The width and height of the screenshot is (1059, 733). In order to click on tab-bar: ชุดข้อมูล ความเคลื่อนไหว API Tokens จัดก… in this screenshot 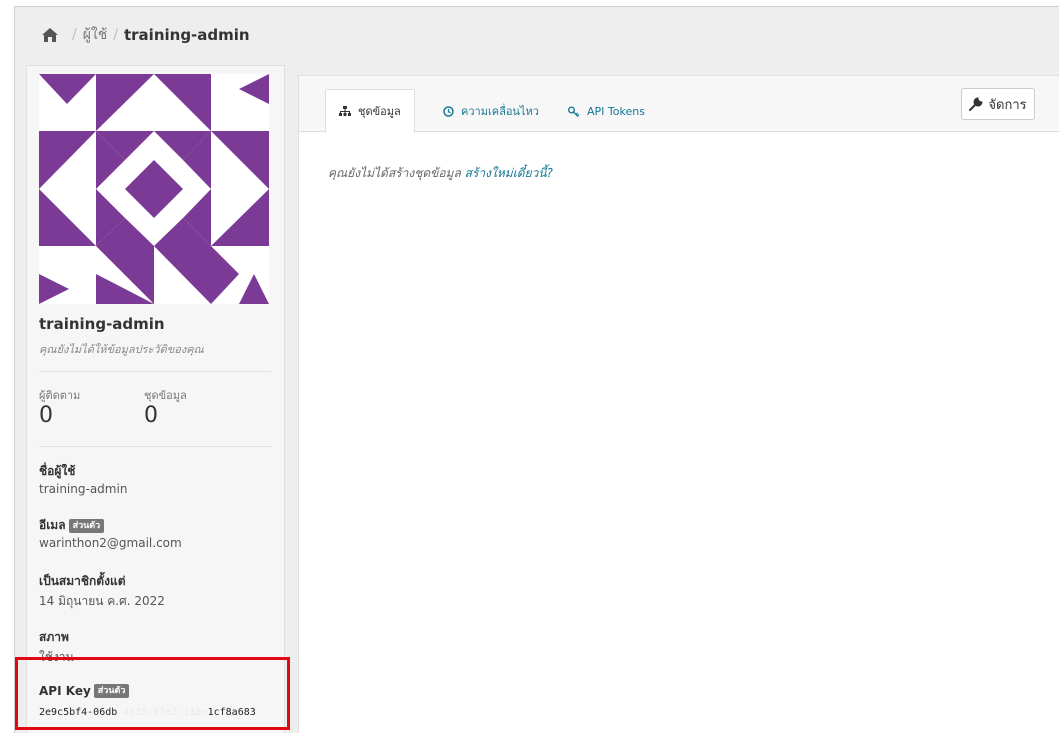, I will do `click(679, 104)`.